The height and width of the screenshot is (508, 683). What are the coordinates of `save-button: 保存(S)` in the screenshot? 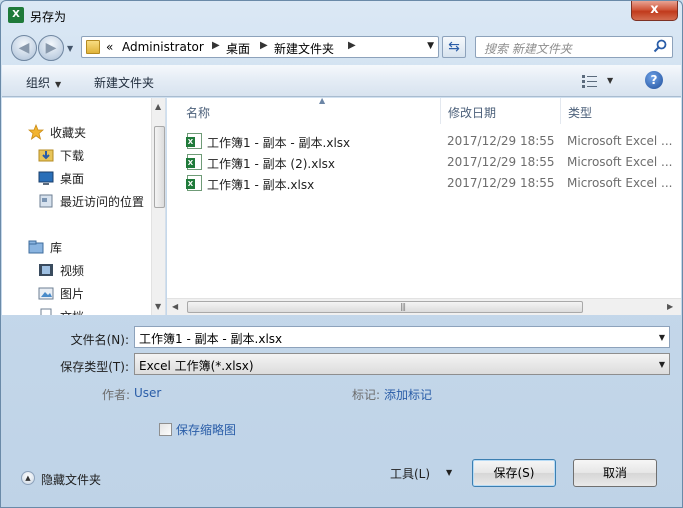 It's located at (514, 473).